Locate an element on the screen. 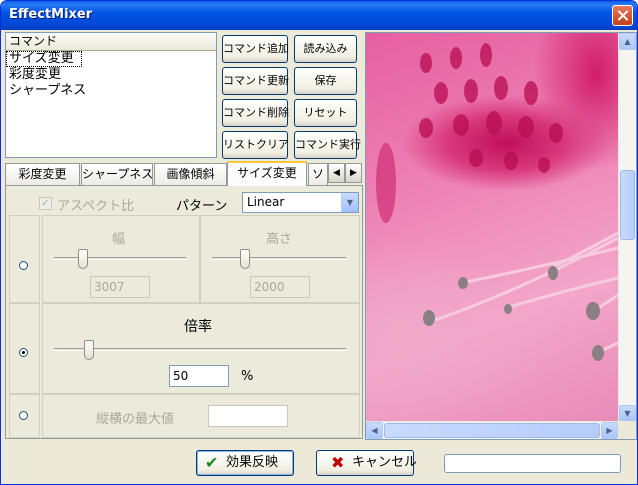 This screenshot has width=638, height=485. width-input: 3007 is located at coordinates (120, 287).